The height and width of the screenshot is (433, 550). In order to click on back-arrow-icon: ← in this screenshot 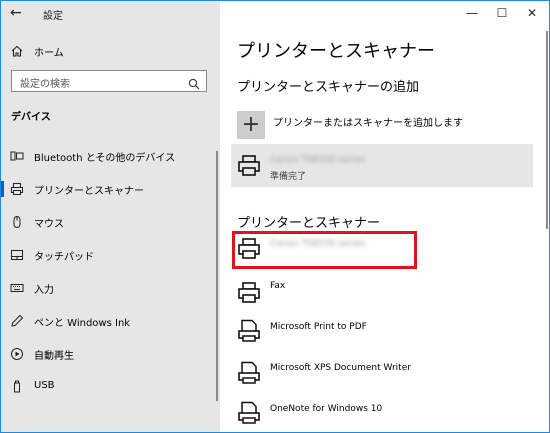, I will do `click(16, 13)`.